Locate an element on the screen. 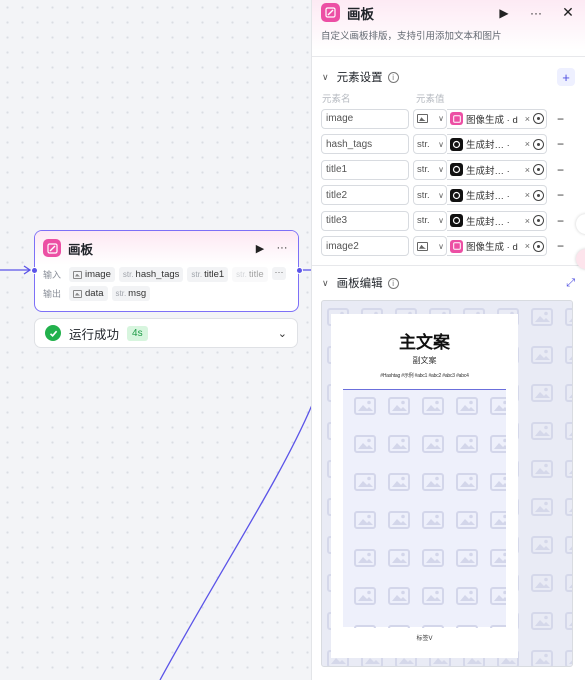 The width and height of the screenshot is (585, 680). node-title: 画板 is located at coordinates (81, 249).